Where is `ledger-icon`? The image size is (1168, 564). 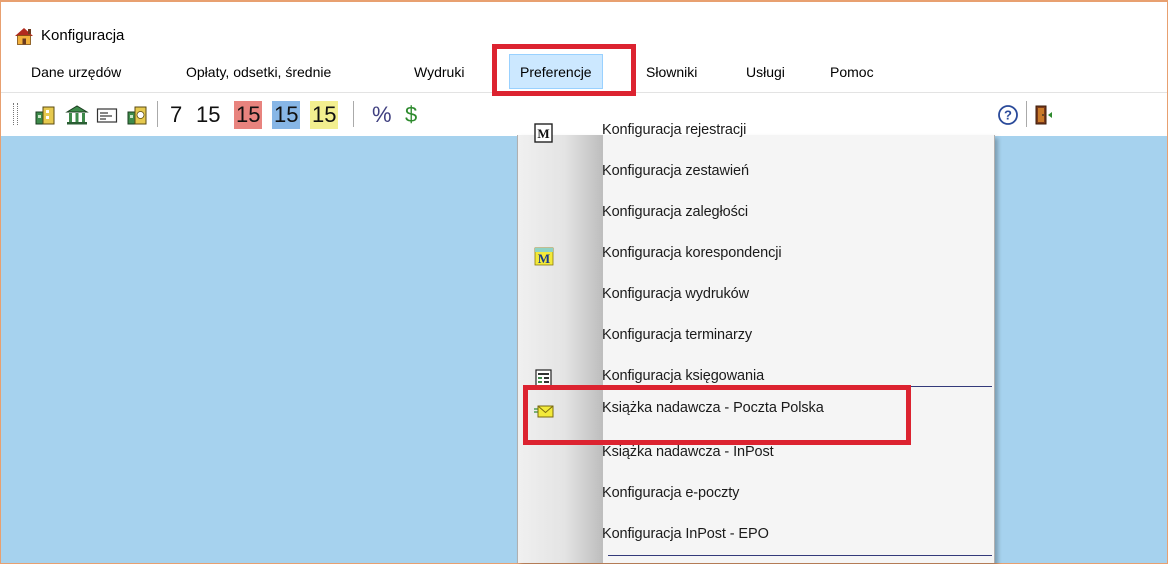 ledger-icon is located at coordinates (543, 379).